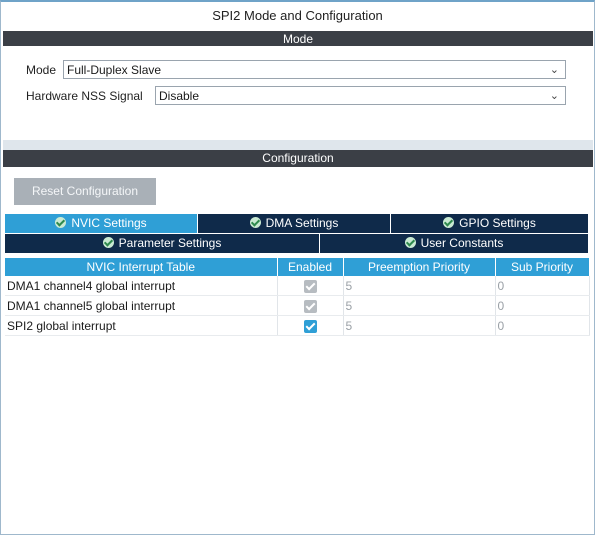 The image size is (595, 535). I want to click on nss-select-value: Disable, so click(179, 96).